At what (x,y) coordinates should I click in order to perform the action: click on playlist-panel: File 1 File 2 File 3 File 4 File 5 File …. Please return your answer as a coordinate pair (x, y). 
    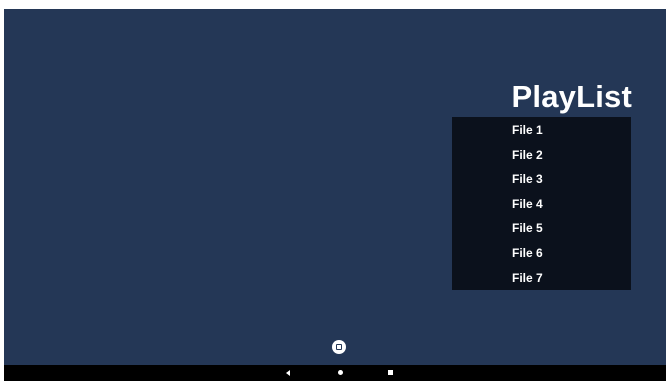
    Looking at the image, I should click on (541, 203).